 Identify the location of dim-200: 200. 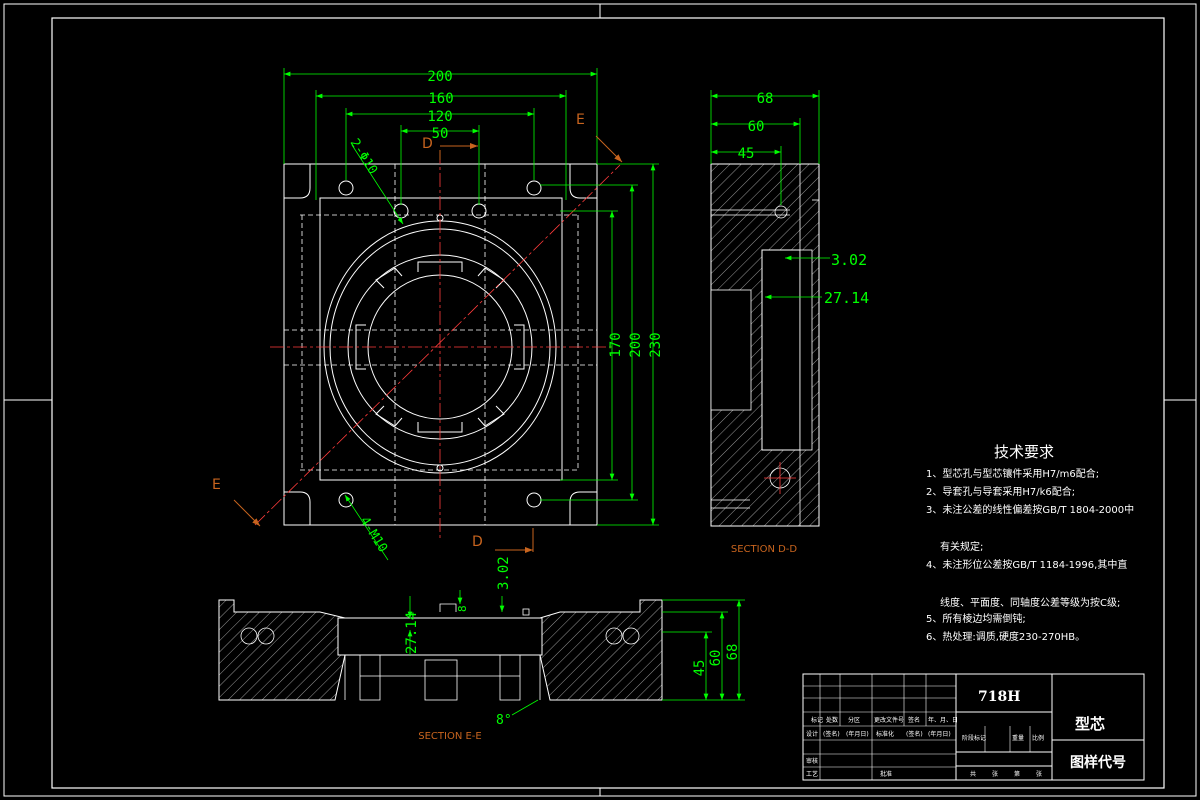
(439, 77).